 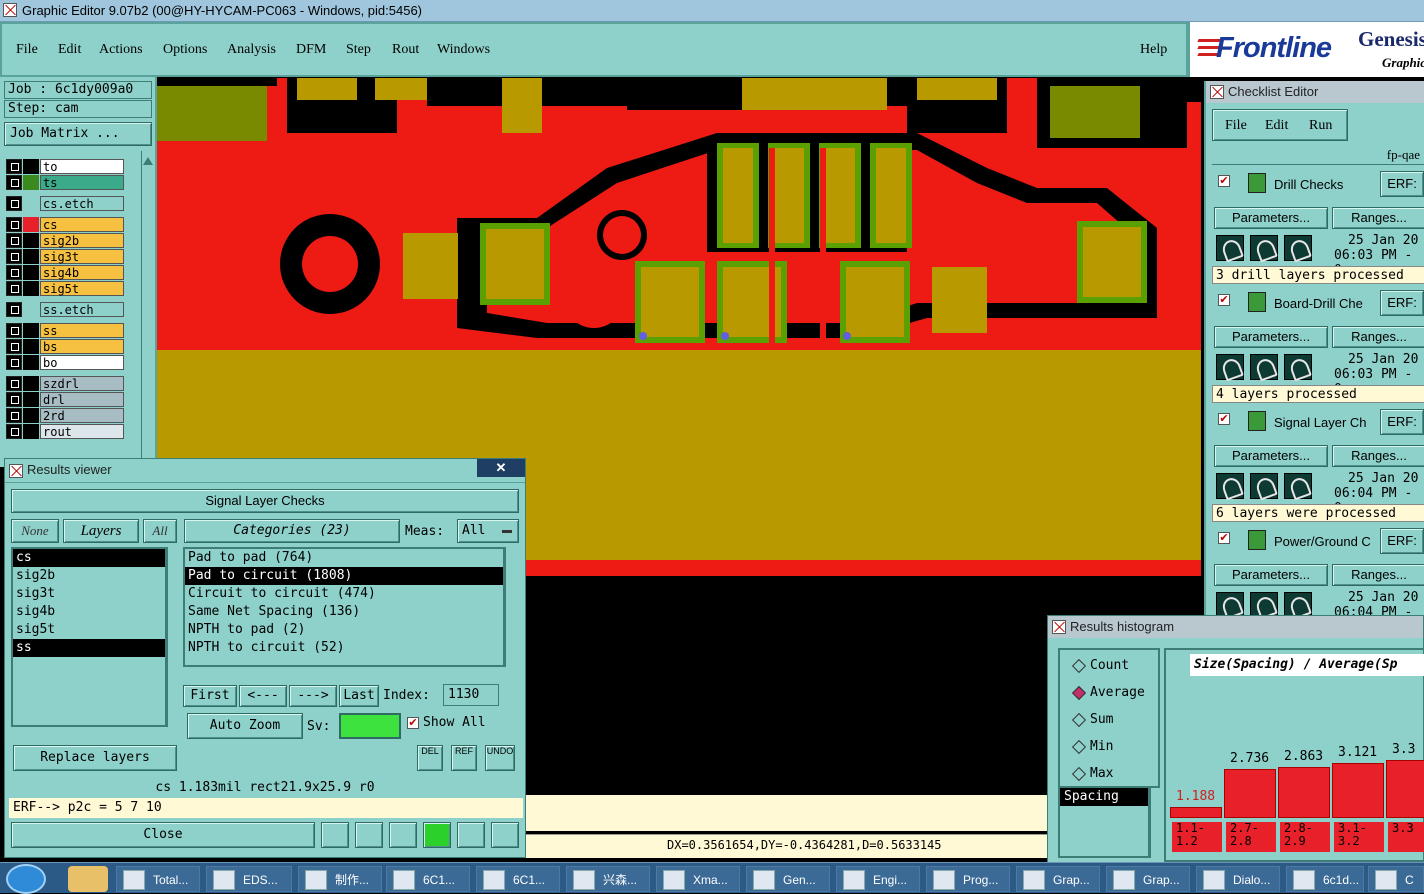 I want to click on layer-row-ts: ts, so click(x=65, y=182).